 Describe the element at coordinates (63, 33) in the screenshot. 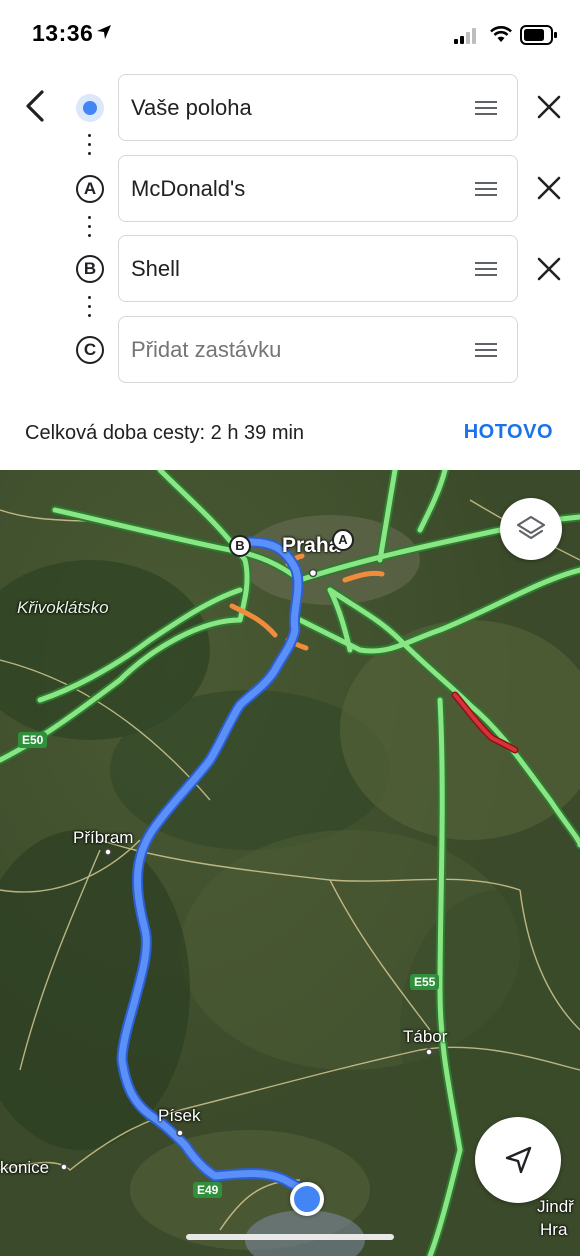

I see `status-time: 13:36` at that location.